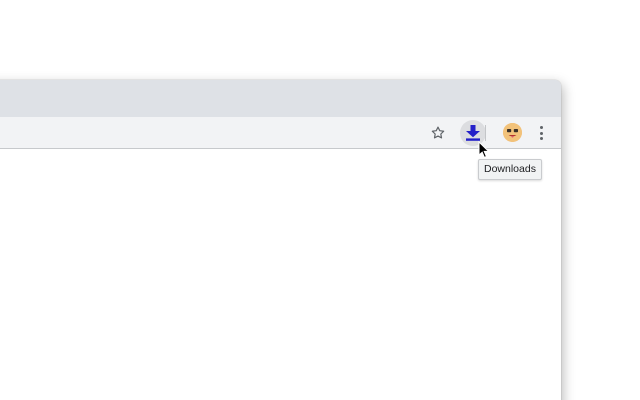 The width and height of the screenshot is (640, 400). I want to click on downloads-tooltip: Downloads, so click(510, 169).